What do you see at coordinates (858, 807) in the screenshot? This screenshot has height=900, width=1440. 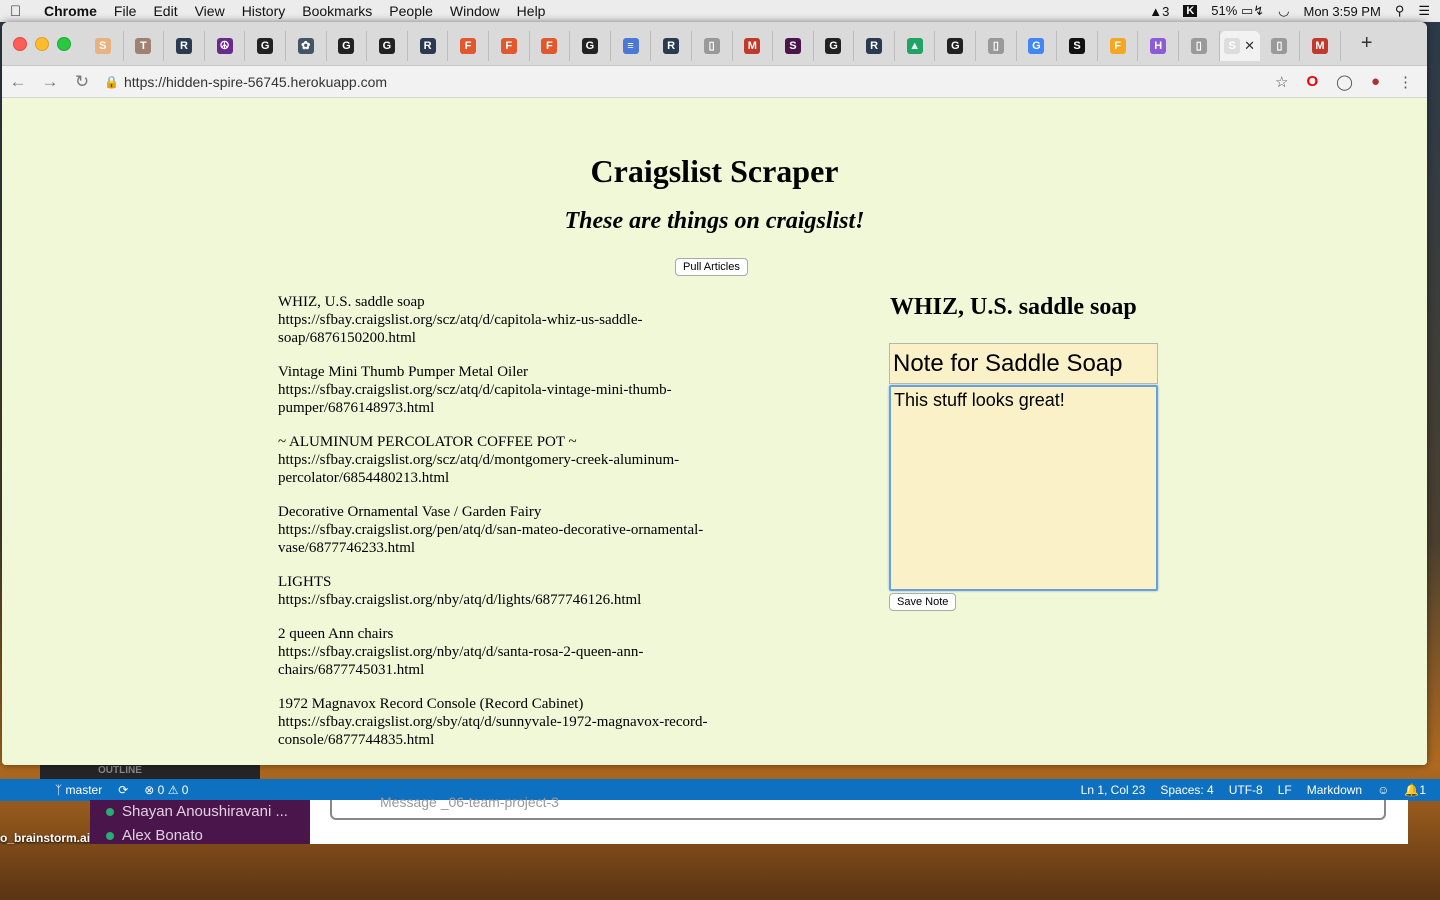 I see `slack-message-input: Message _06-team-project-3` at bounding box center [858, 807].